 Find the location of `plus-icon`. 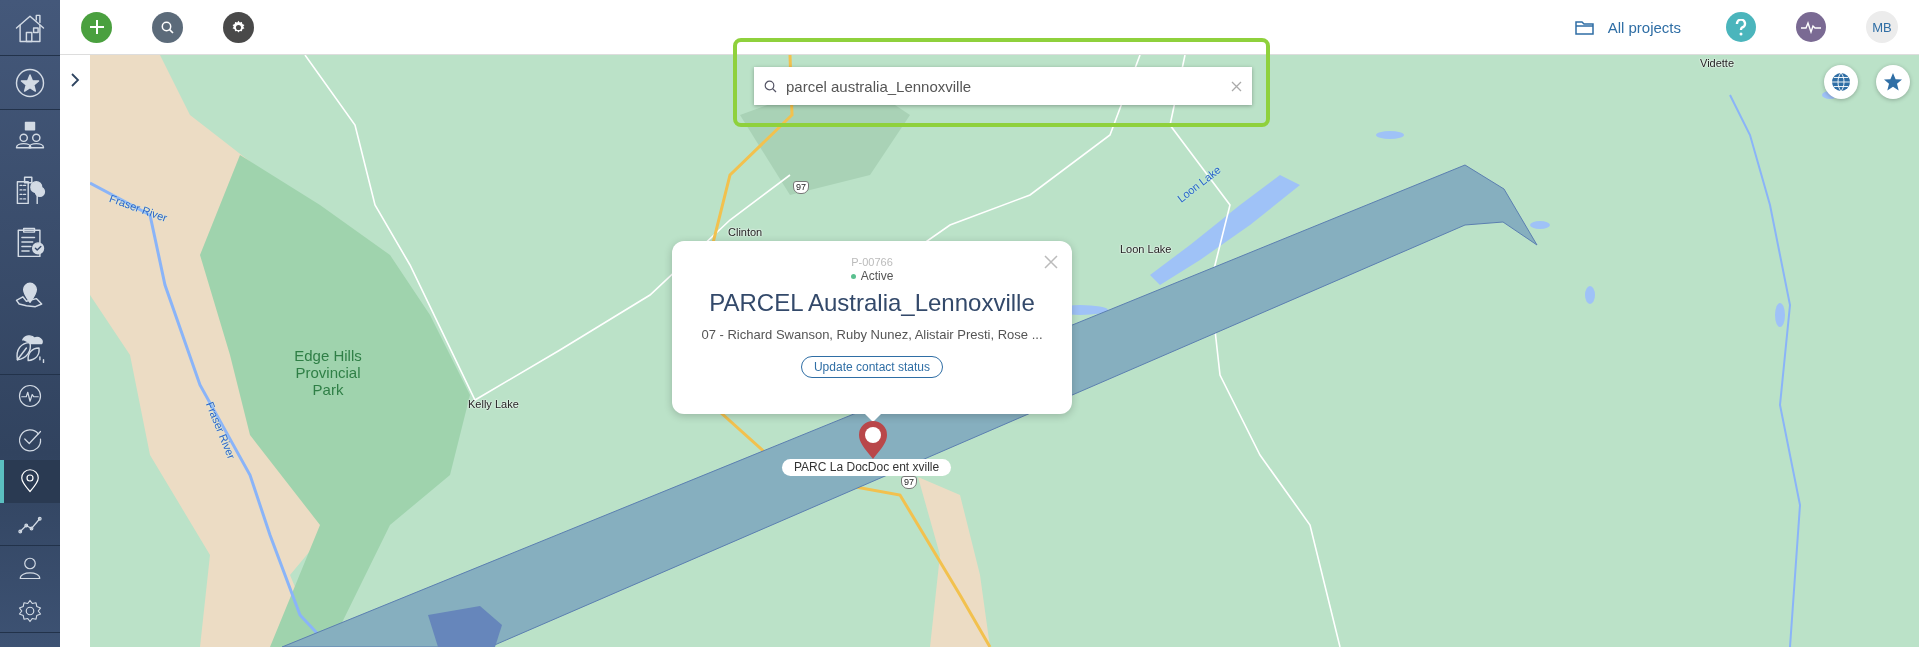

plus-icon is located at coordinates (96, 27).